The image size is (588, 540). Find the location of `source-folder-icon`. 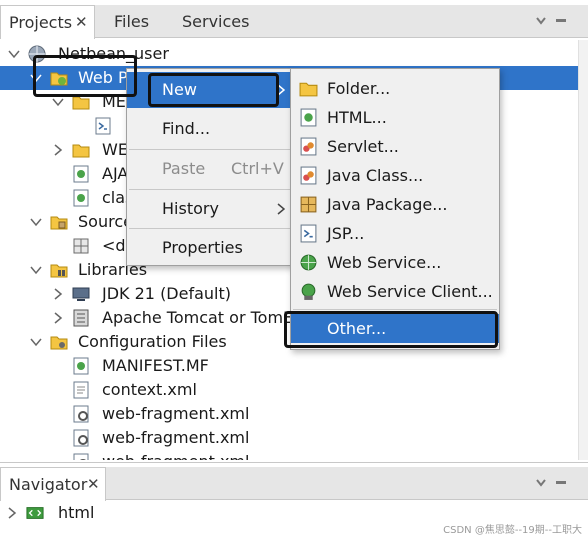

source-folder-icon is located at coordinates (59, 223).